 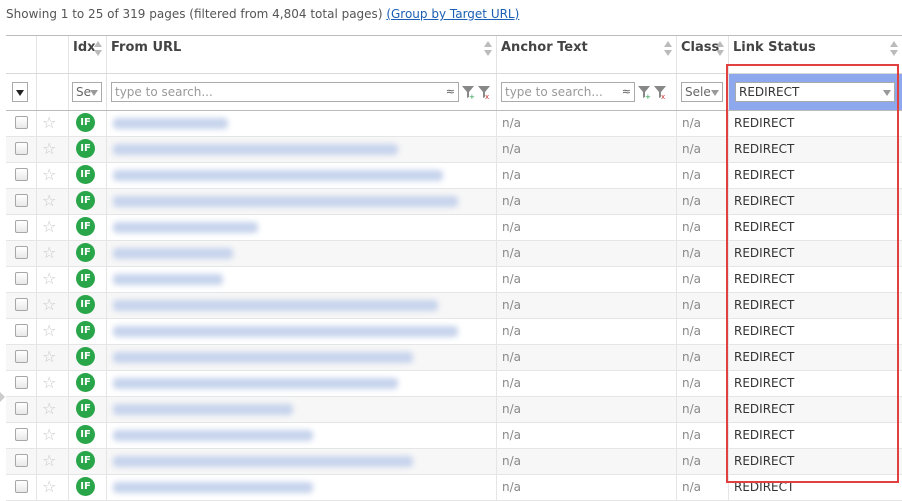 What do you see at coordinates (586, 54) in the screenshot?
I see `anchor-text-column-header: Anchor Text` at bounding box center [586, 54].